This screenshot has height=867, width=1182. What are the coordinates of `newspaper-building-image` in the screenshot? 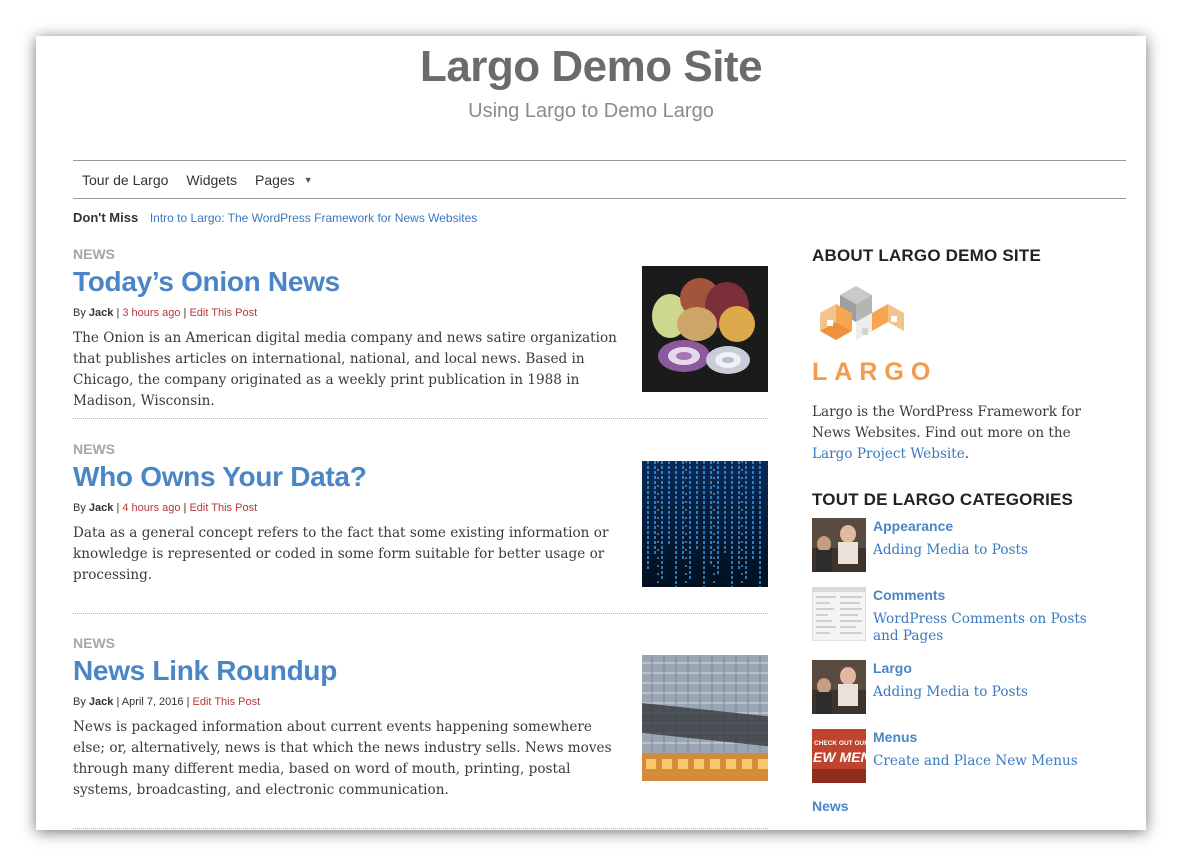 It's located at (705, 718).